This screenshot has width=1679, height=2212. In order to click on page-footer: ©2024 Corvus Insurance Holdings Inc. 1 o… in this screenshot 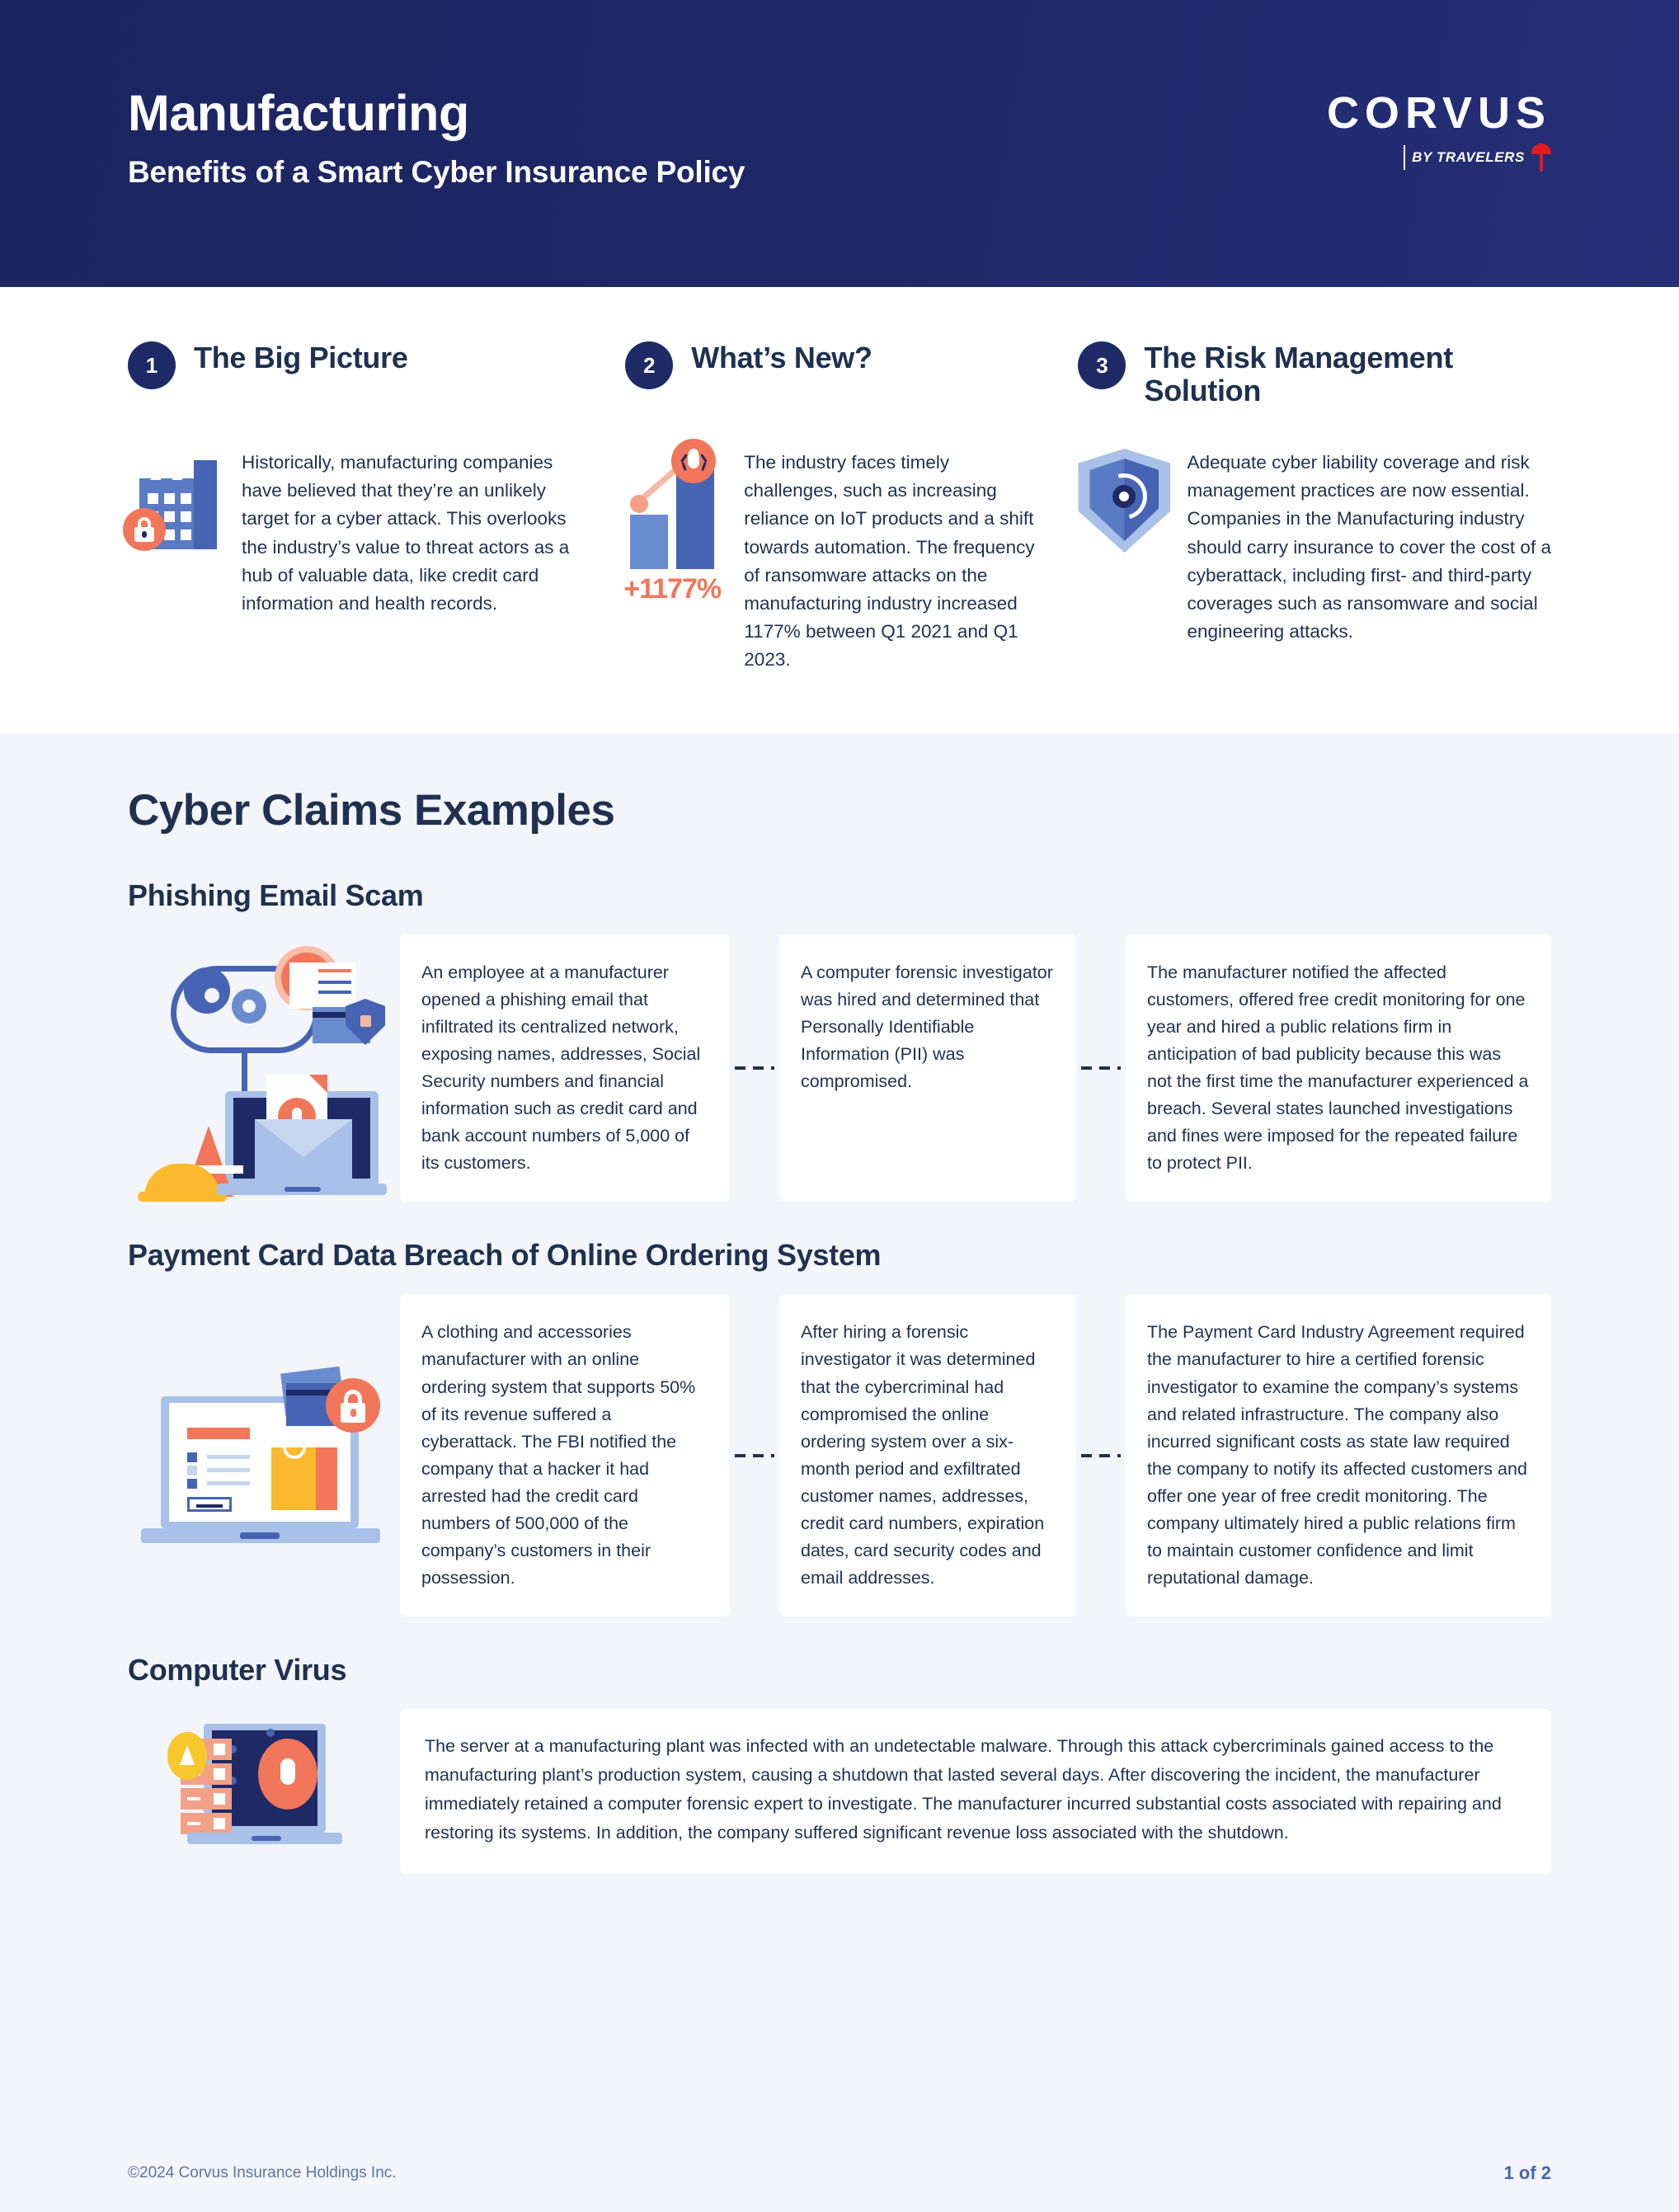, I will do `click(839, 2173)`.